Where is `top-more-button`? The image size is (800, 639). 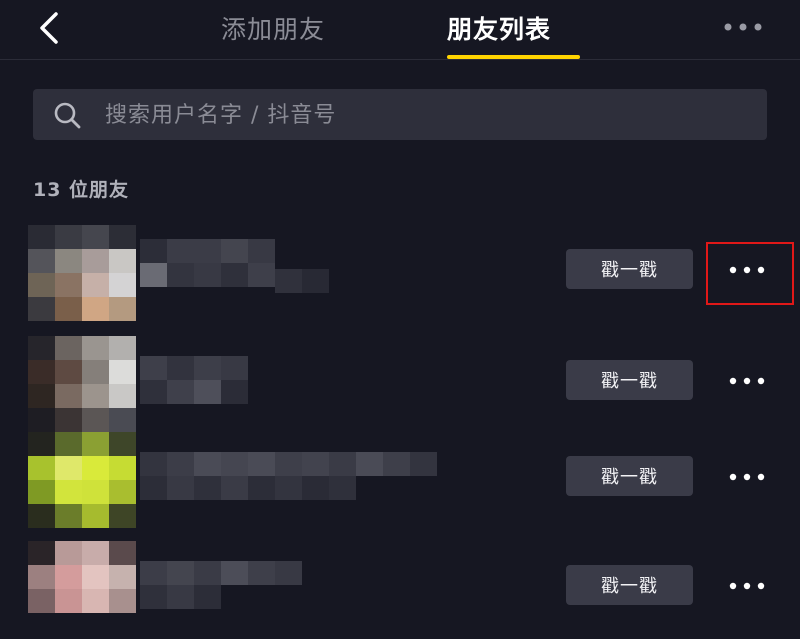 top-more-button is located at coordinates (744, 27).